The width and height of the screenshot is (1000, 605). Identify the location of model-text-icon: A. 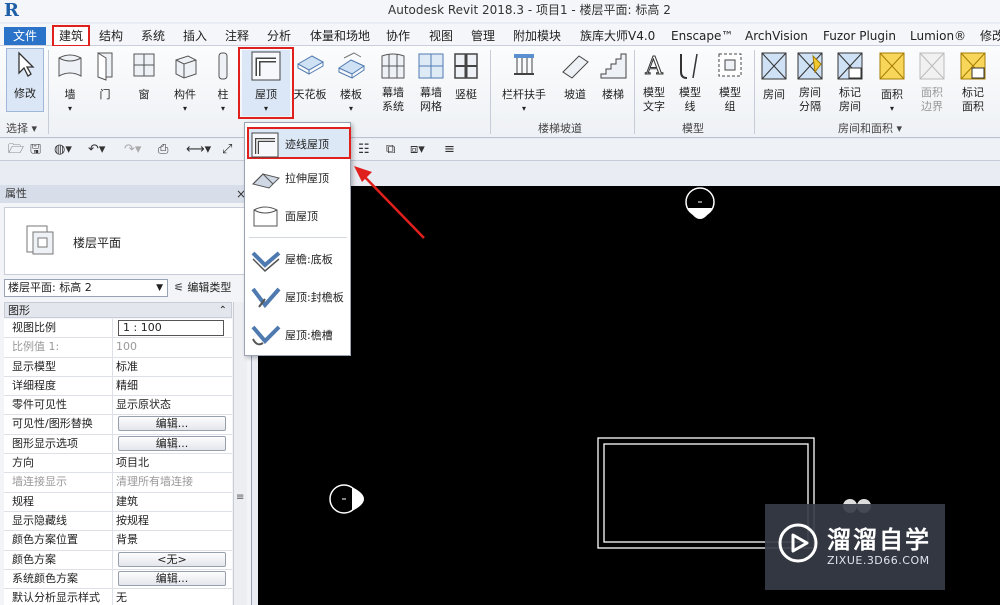
(654, 66).